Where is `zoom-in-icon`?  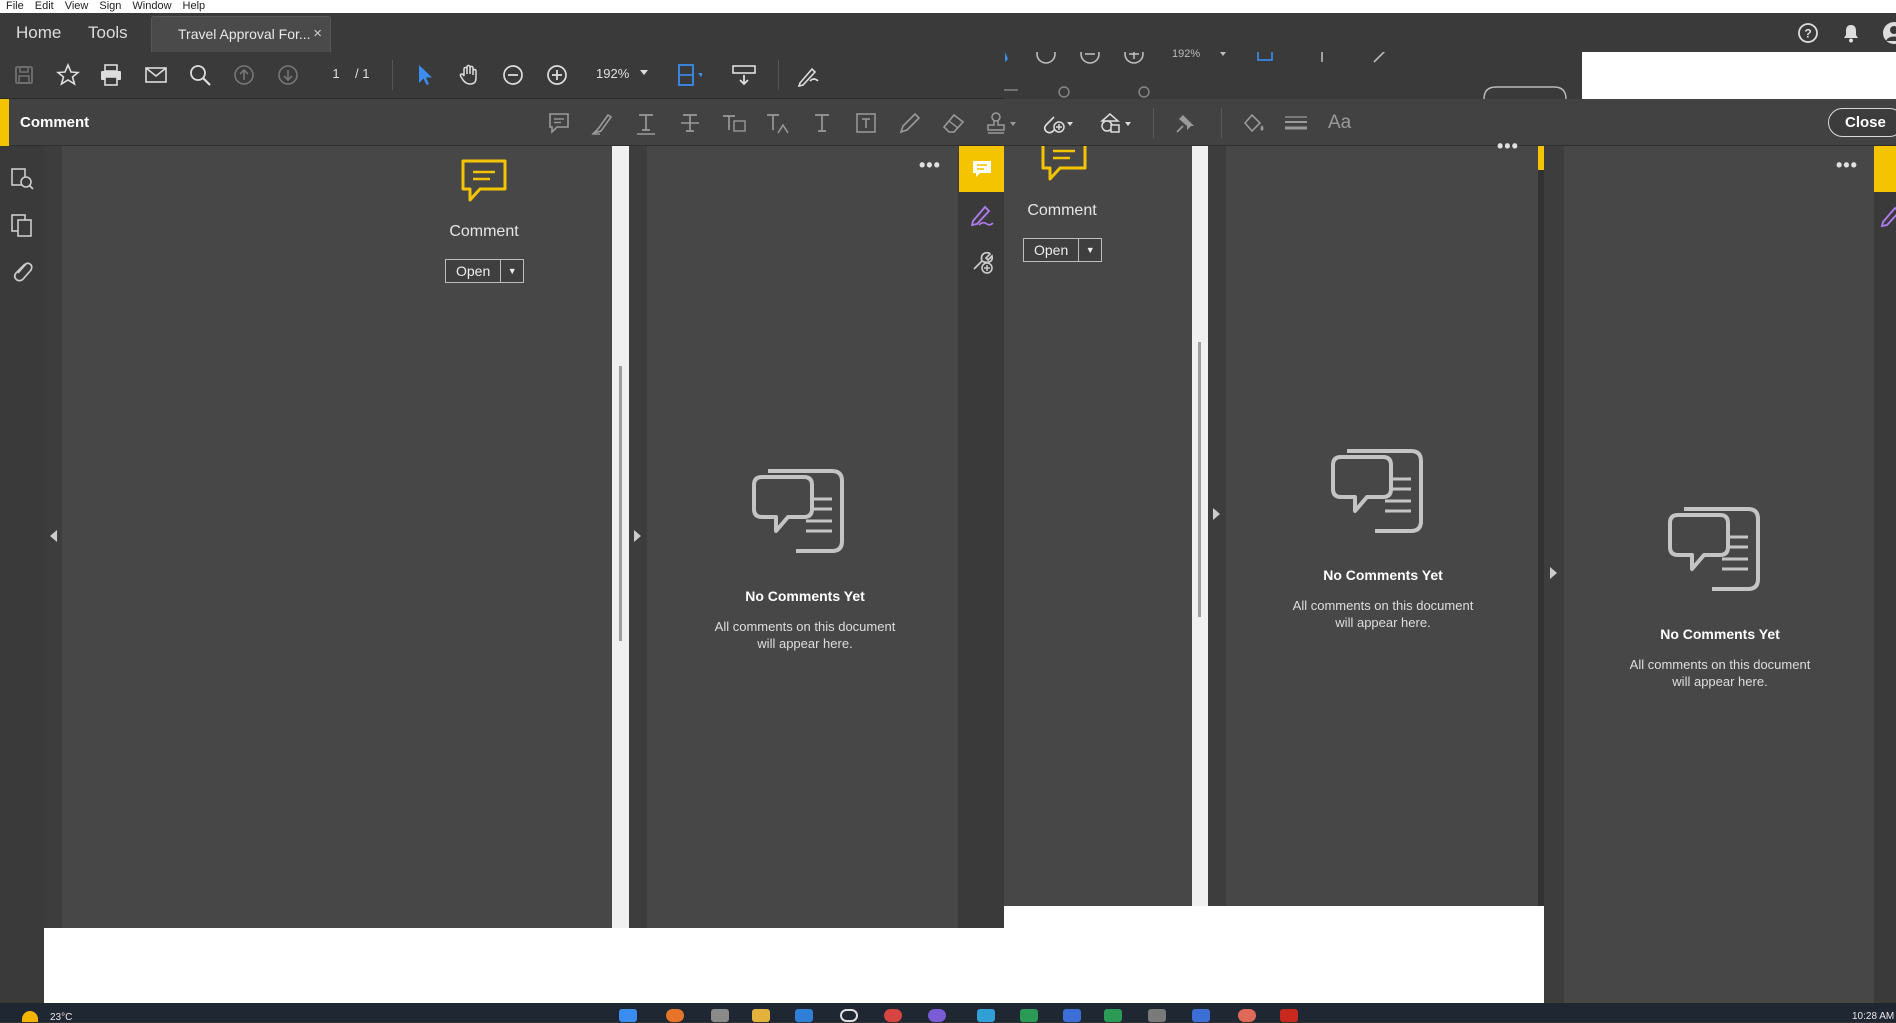
zoom-in-icon is located at coordinates (557, 75).